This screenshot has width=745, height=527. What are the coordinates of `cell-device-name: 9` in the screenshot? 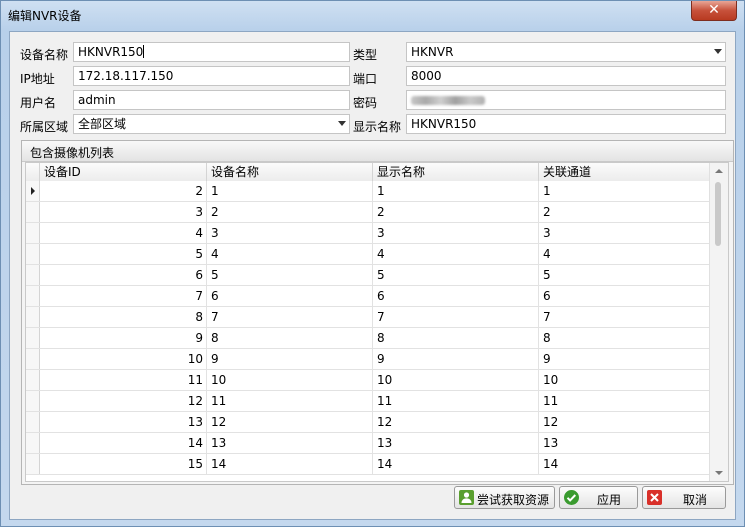 It's located at (290, 359).